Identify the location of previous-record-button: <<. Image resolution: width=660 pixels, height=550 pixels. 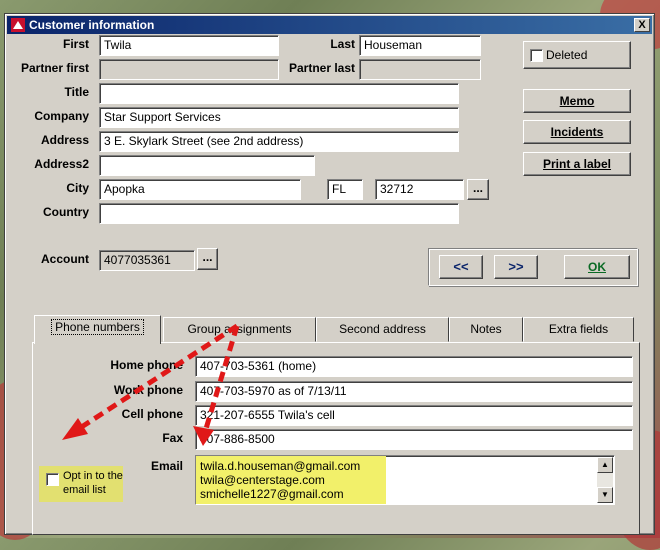
(461, 267).